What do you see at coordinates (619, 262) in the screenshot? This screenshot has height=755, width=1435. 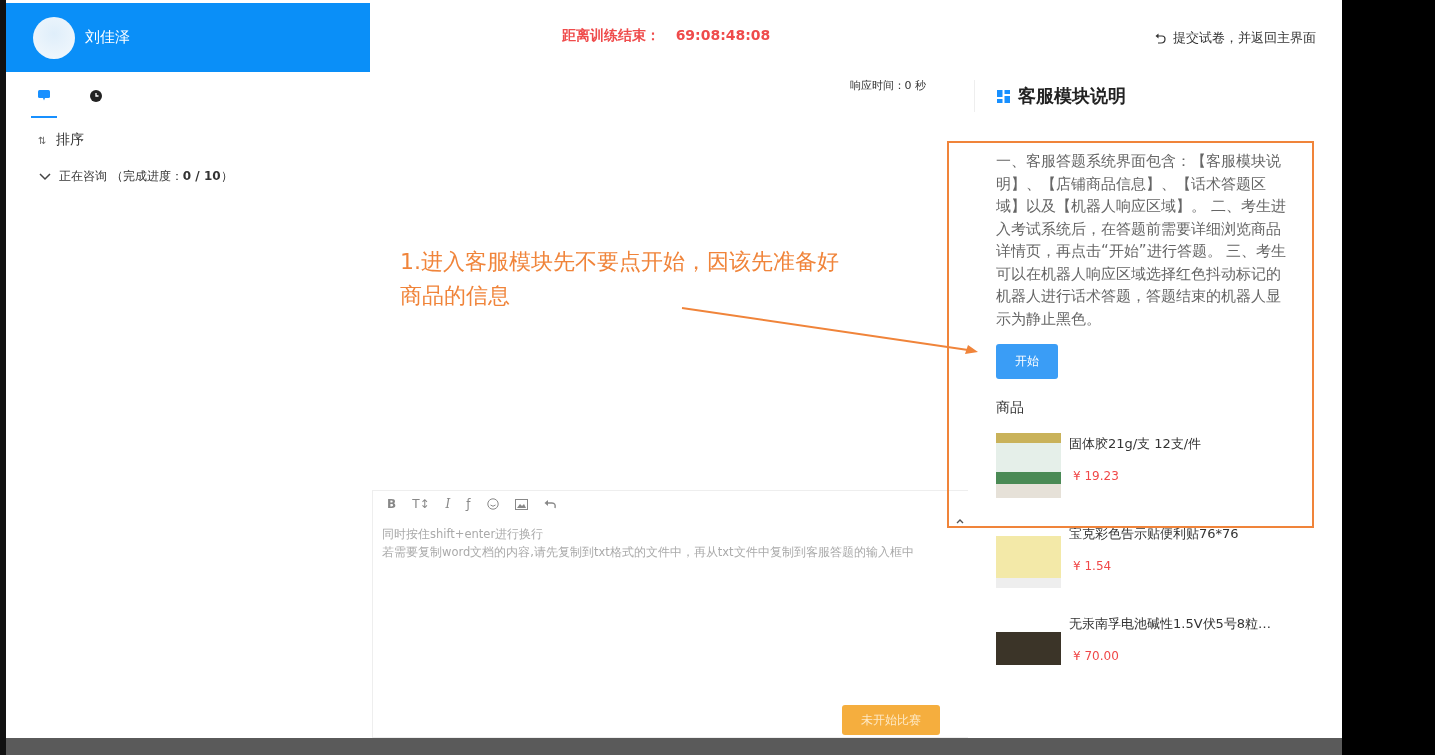 I see `annotation-text: 1.进入客服模块先不要点开始，因该先准备好` at bounding box center [619, 262].